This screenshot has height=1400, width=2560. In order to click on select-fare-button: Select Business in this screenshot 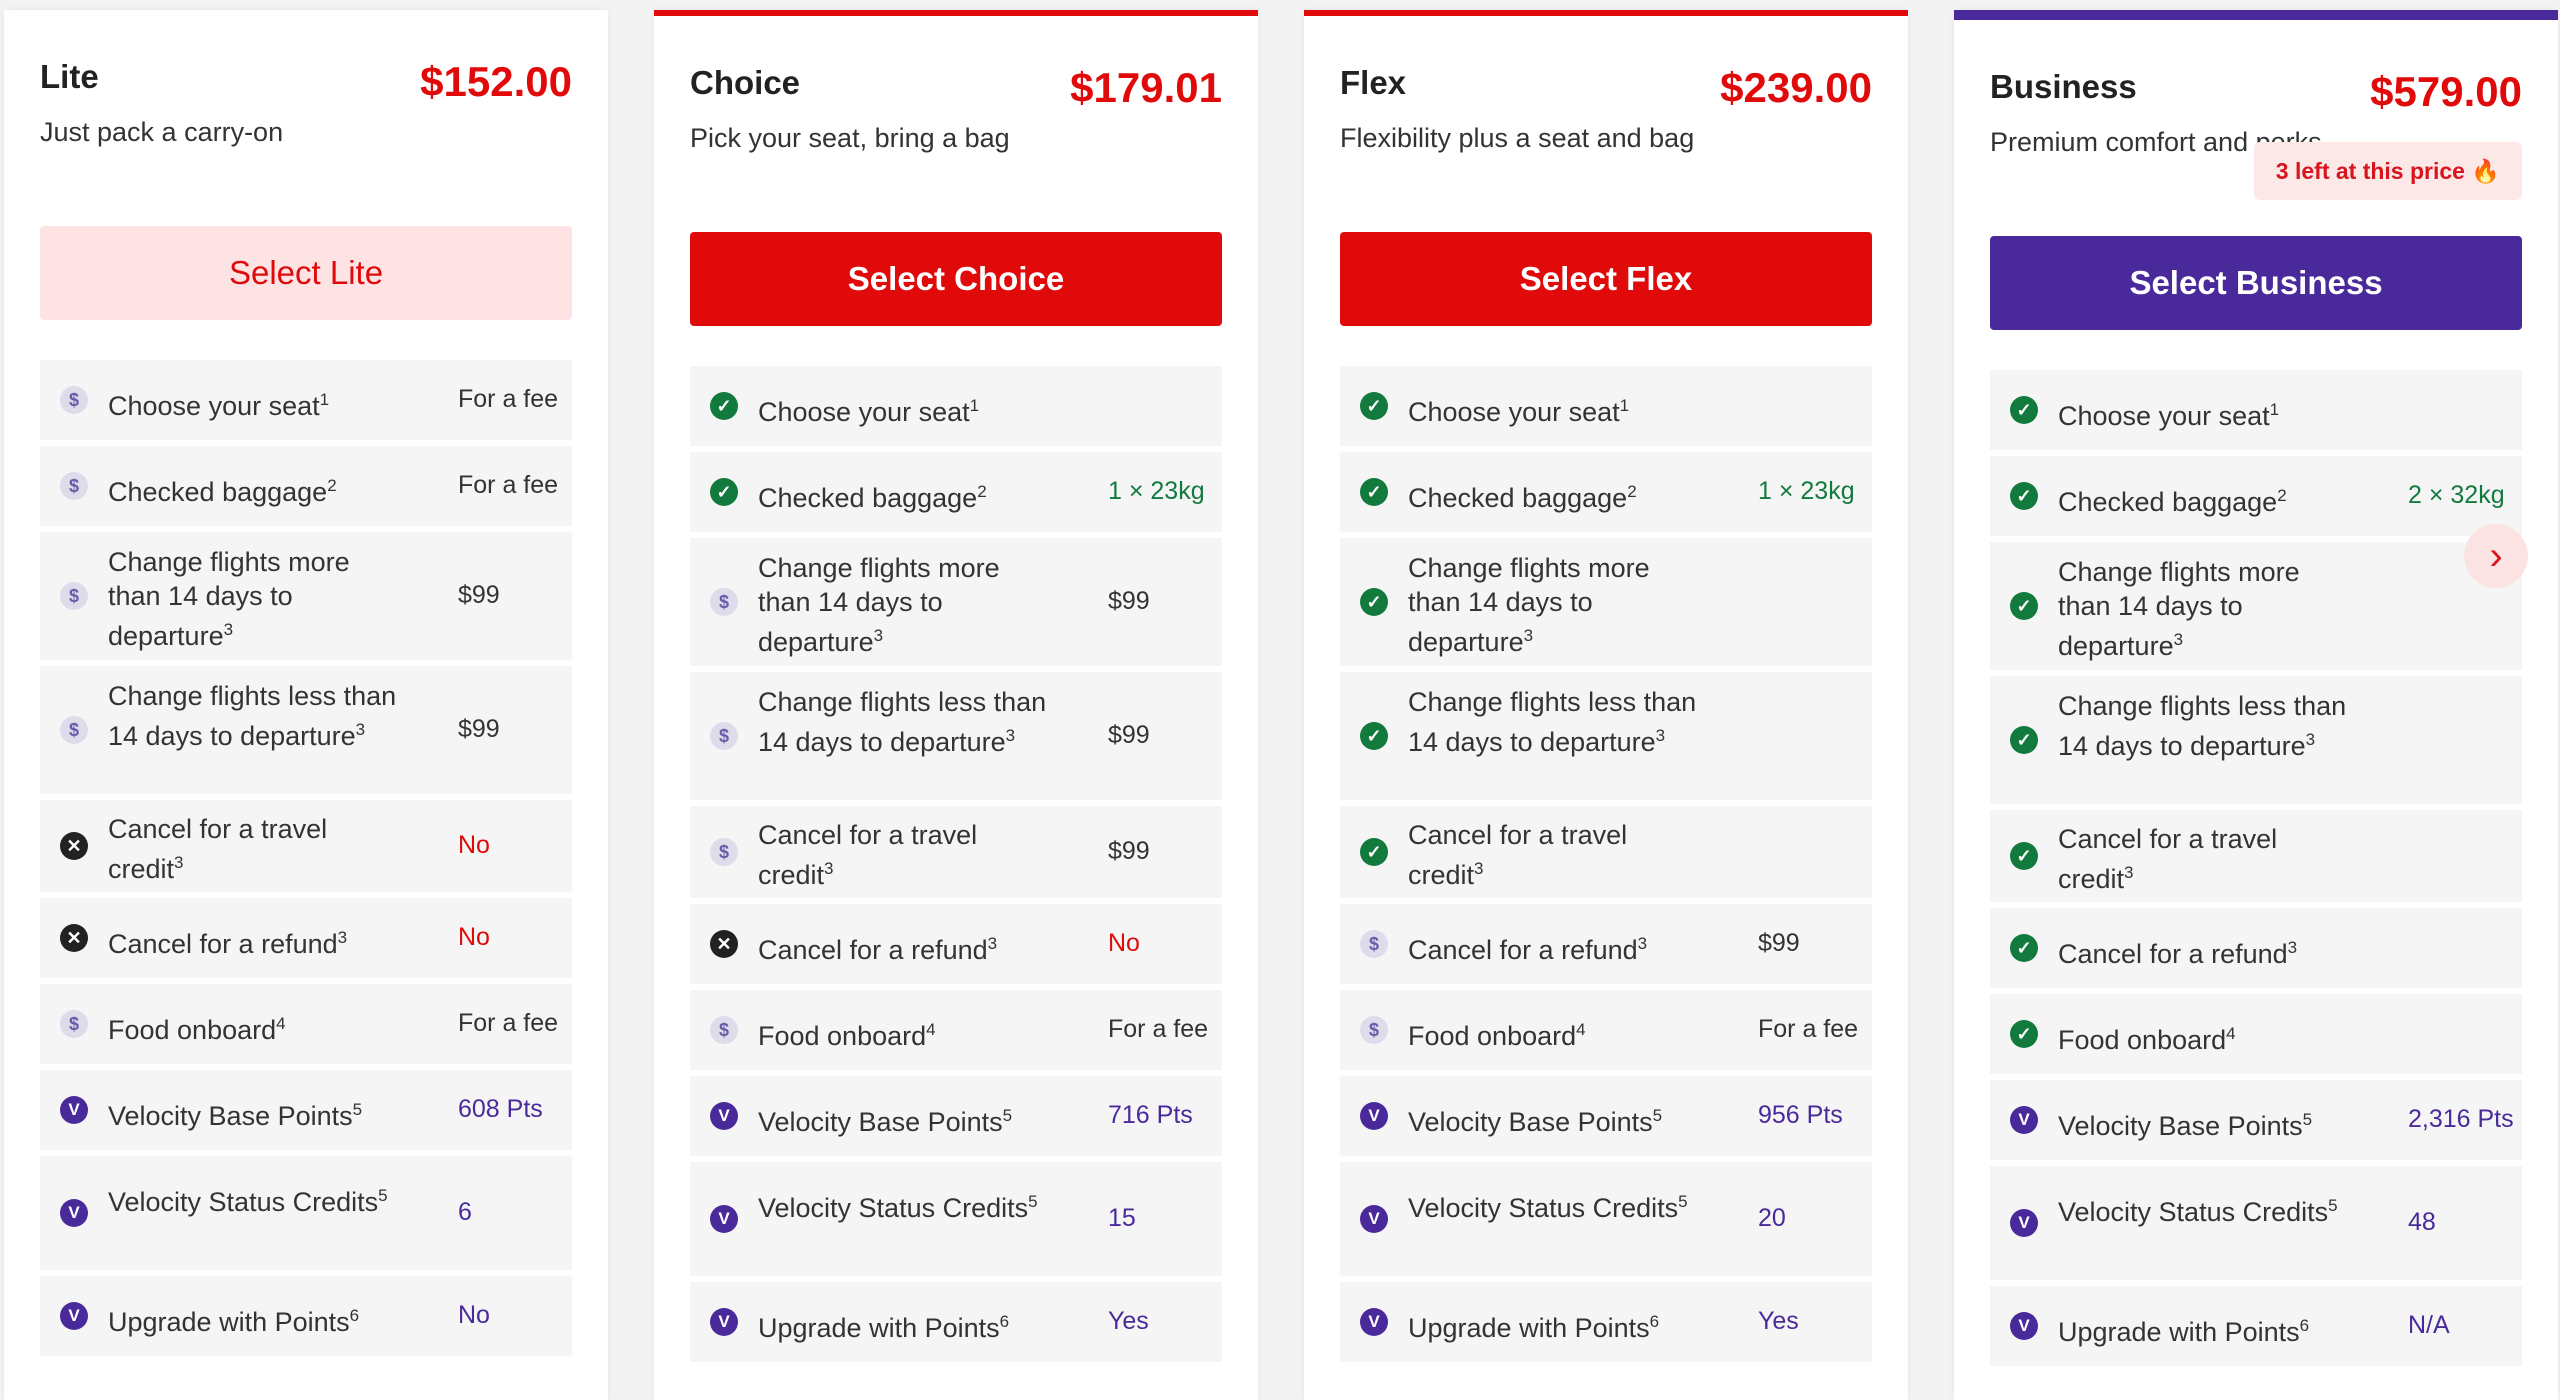, I will do `click(2256, 283)`.